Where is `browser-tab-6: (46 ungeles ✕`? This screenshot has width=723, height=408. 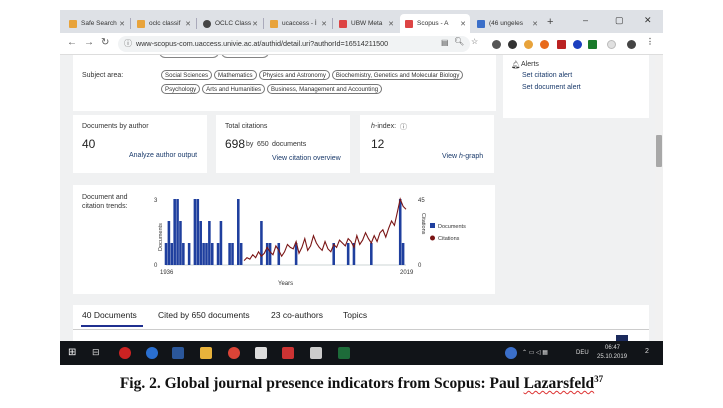 browser-tab-6: (46 ungeles ✕ is located at coordinates (507, 23).